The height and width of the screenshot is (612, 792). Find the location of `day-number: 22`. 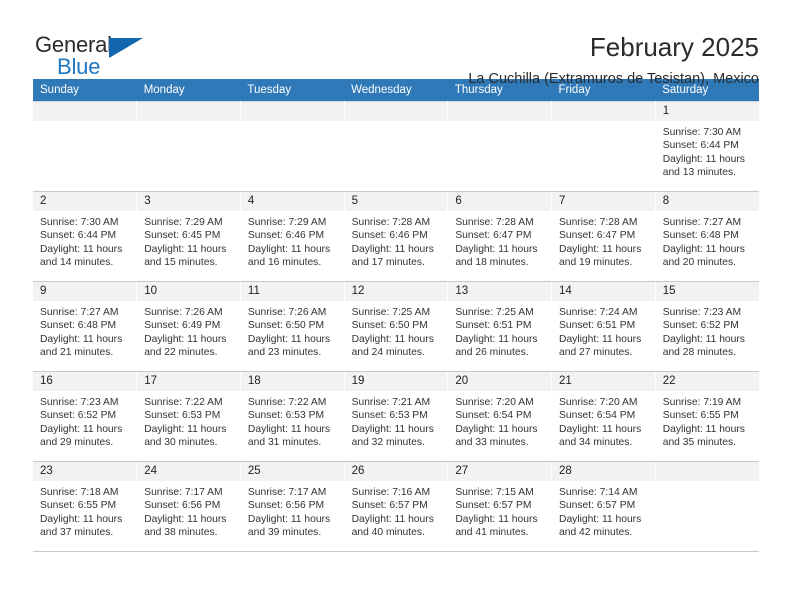

day-number: 22 is located at coordinates (707, 381).